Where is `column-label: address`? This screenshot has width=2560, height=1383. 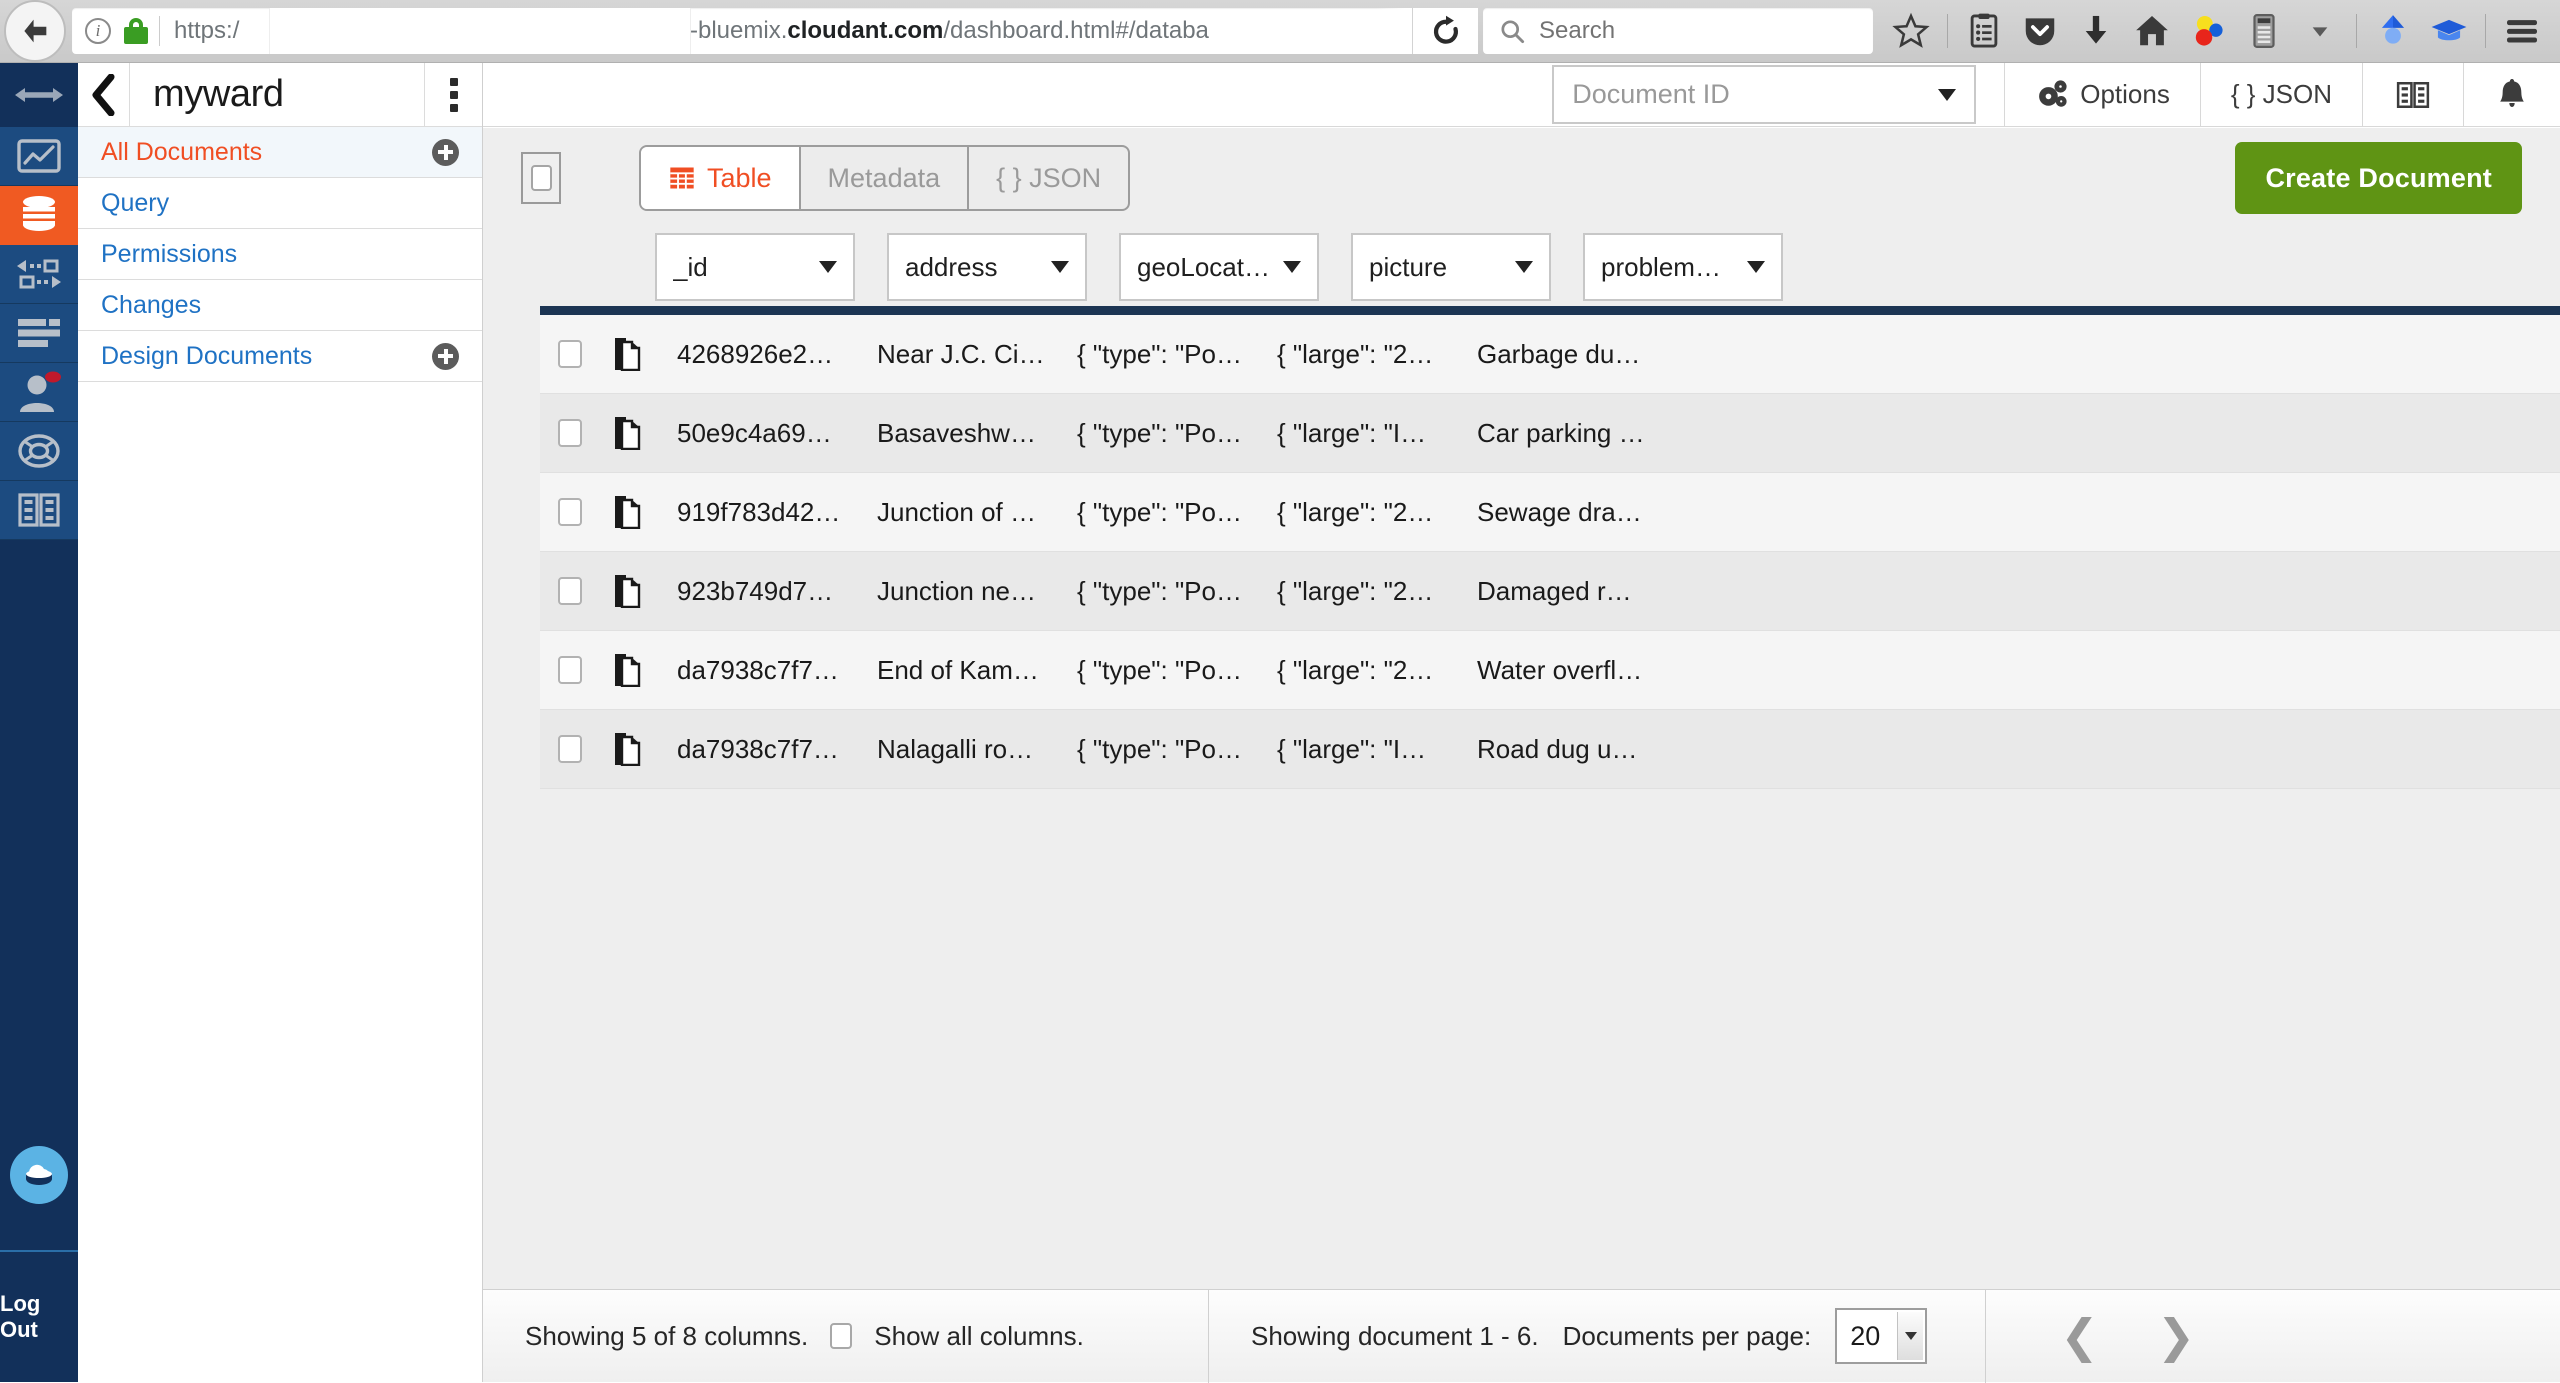 column-label: address is located at coordinates (951, 266).